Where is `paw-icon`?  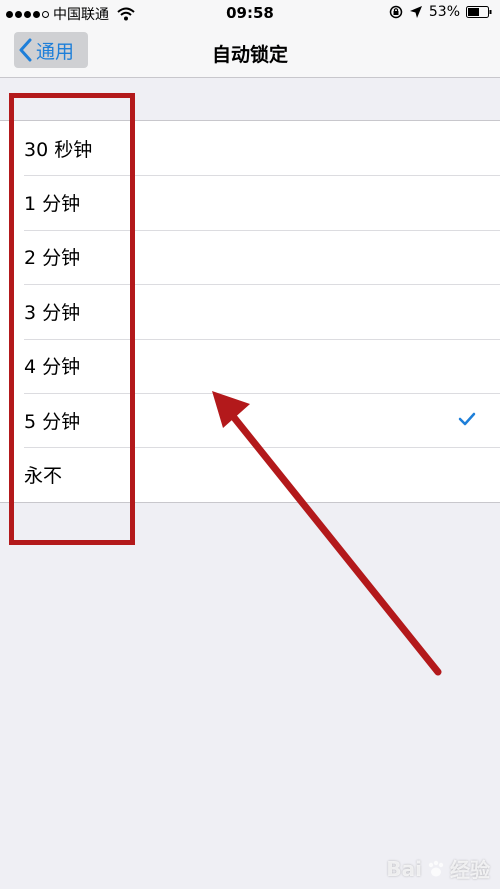
paw-icon is located at coordinates (436, 868).